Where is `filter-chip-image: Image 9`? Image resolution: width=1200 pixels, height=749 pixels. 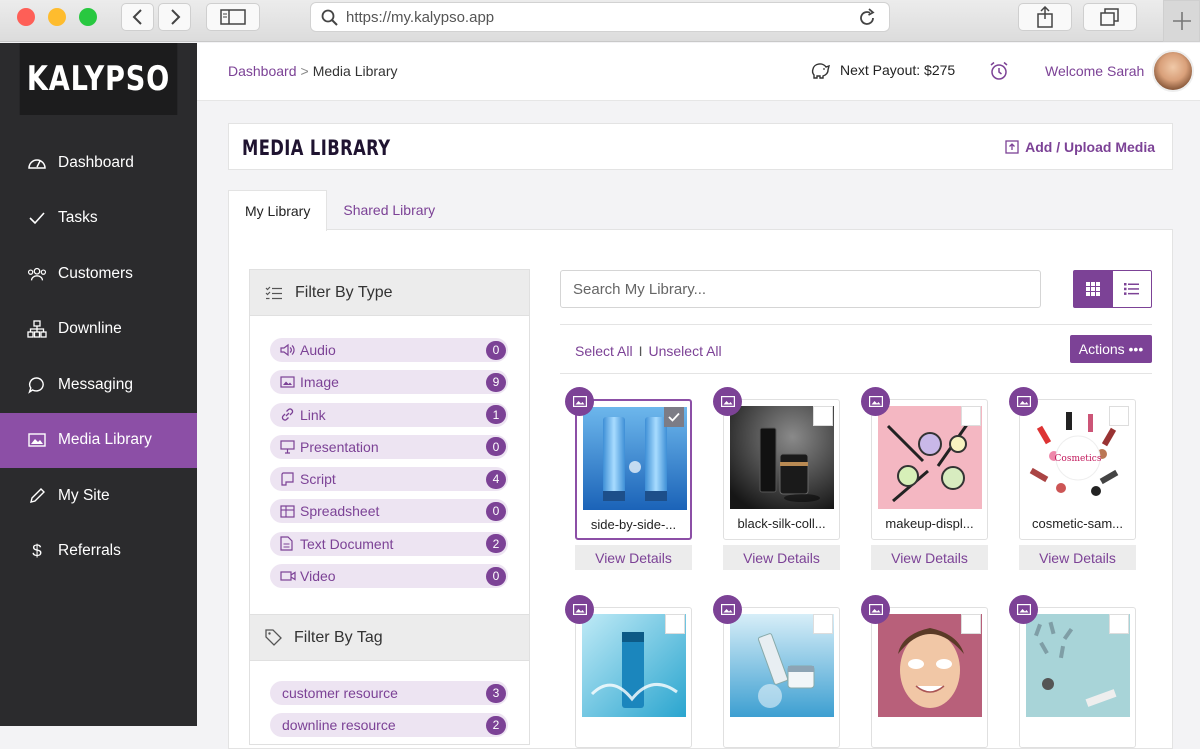 filter-chip-image: Image 9 is located at coordinates (389, 382).